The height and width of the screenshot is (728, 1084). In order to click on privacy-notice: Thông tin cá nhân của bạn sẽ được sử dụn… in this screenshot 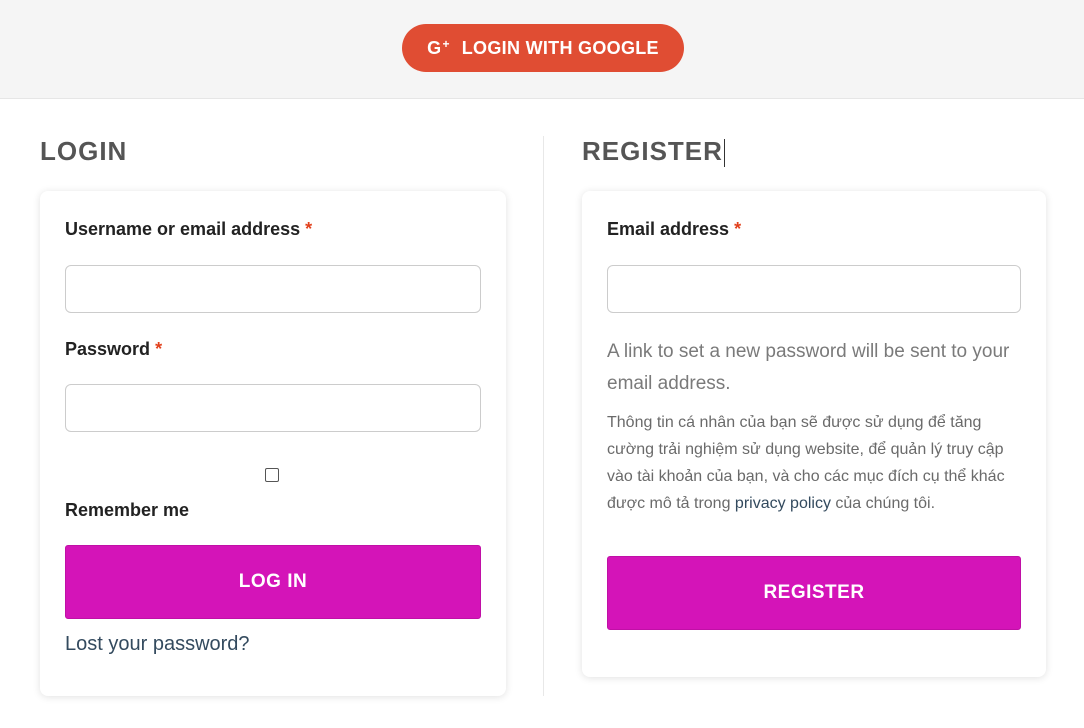, I will do `click(814, 463)`.